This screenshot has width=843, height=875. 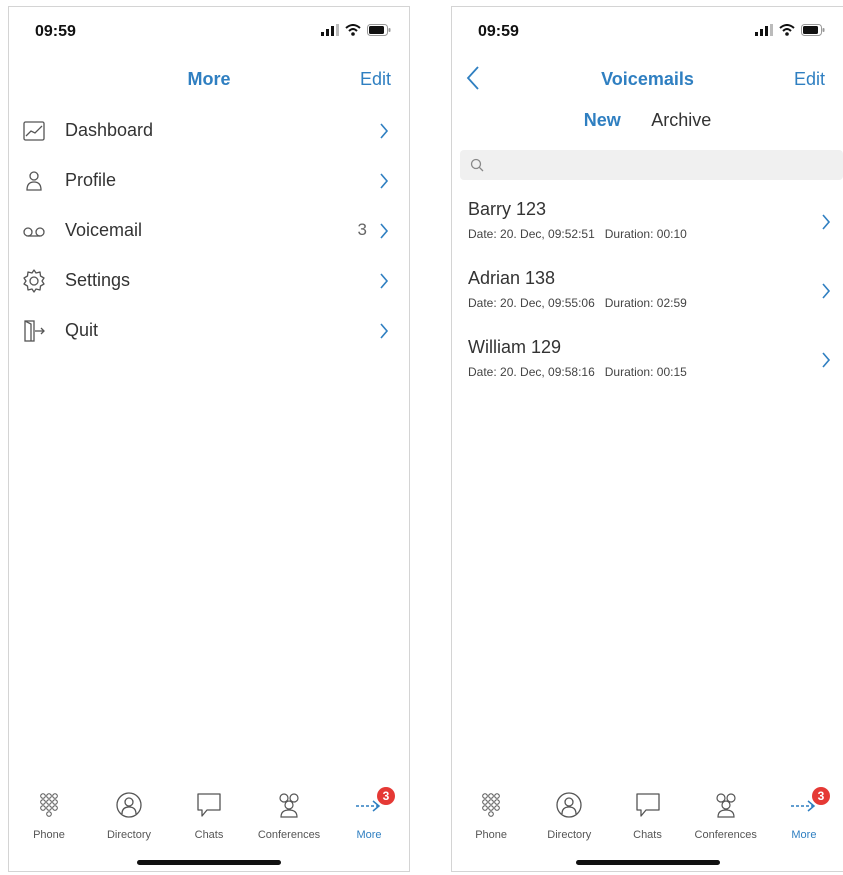 What do you see at coordinates (602, 120) in the screenshot?
I see `tab-new: New` at bounding box center [602, 120].